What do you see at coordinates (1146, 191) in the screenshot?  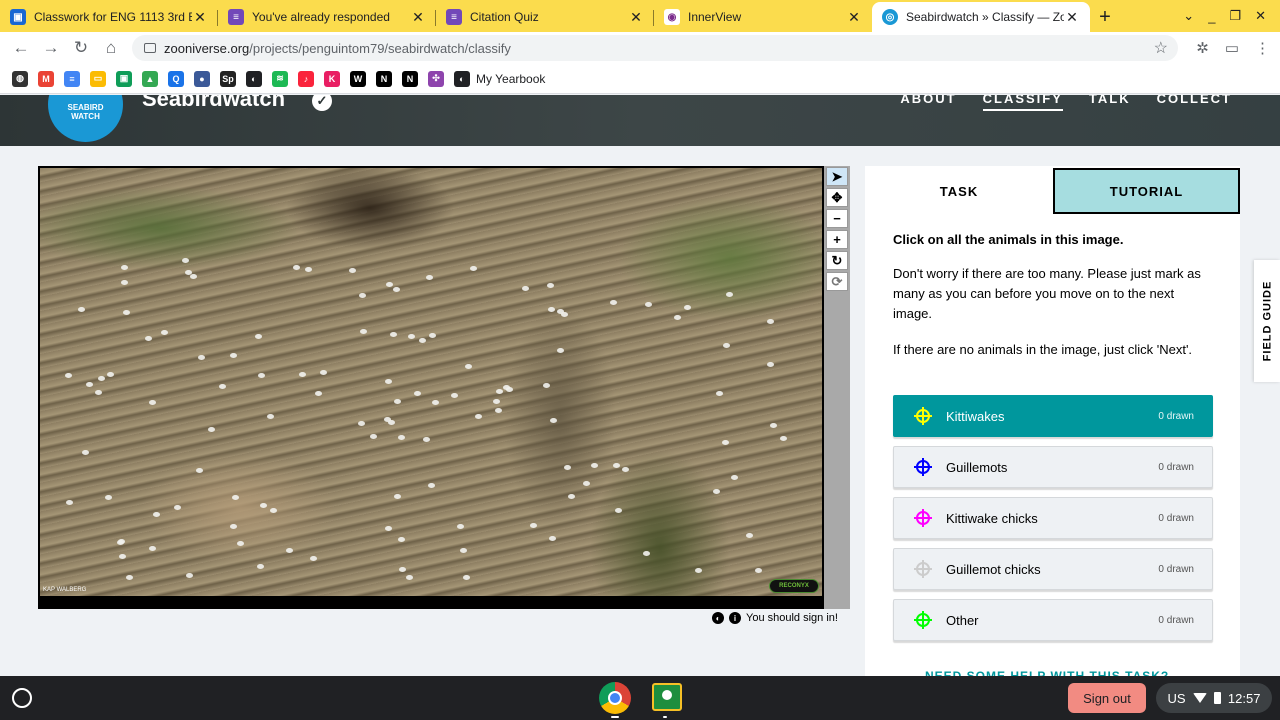 I see `tab-tutorial: TUTORIAL` at bounding box center [1146, 191].